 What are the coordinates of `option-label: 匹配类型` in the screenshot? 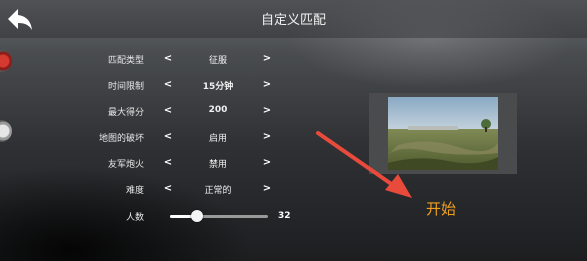 It's located at (125, 61).